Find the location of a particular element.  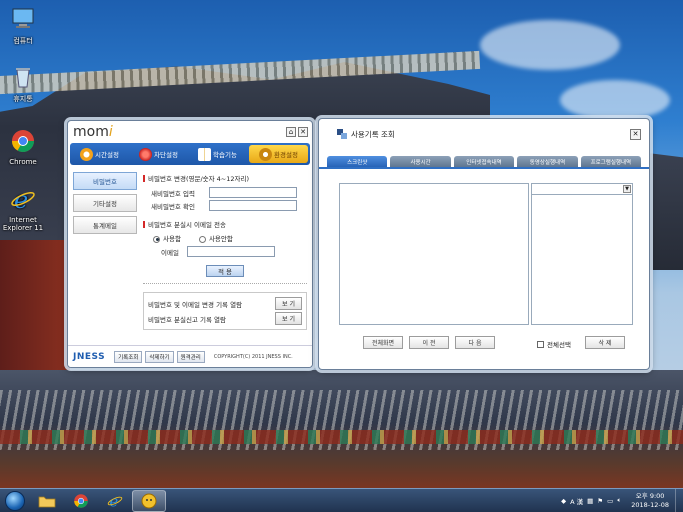

tab-screenshot: 스크린샷 is located at coordinates (357, 161).